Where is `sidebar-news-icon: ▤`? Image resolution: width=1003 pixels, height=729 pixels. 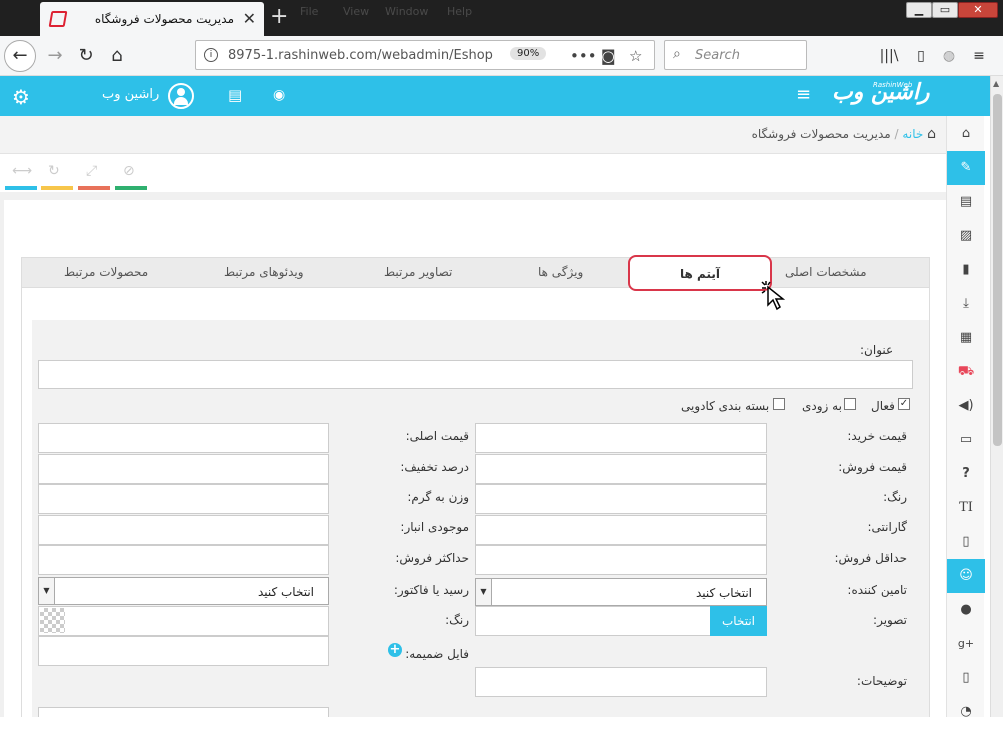
sidebar-news-icon: ▤ is located at coordinates (966, 202).